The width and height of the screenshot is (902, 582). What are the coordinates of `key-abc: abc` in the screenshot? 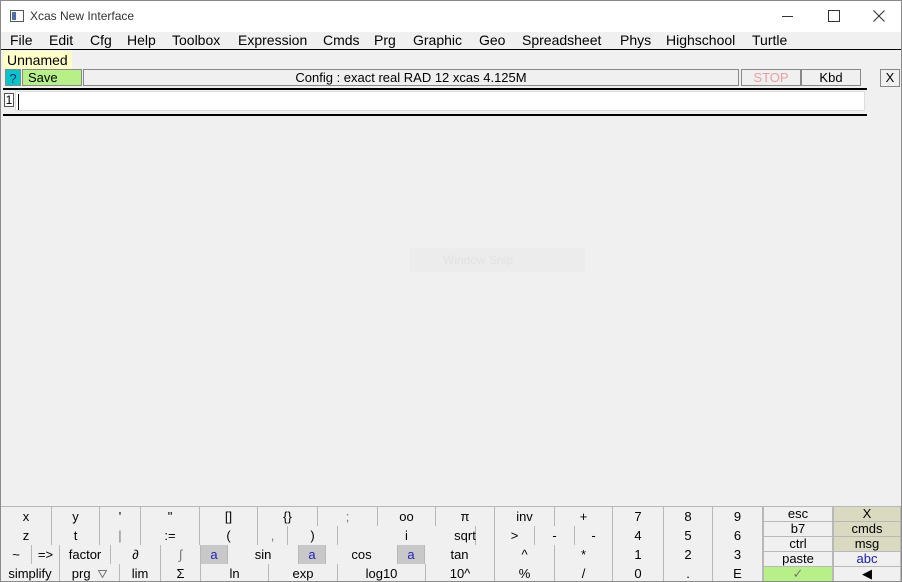 It's located at (867, 559).